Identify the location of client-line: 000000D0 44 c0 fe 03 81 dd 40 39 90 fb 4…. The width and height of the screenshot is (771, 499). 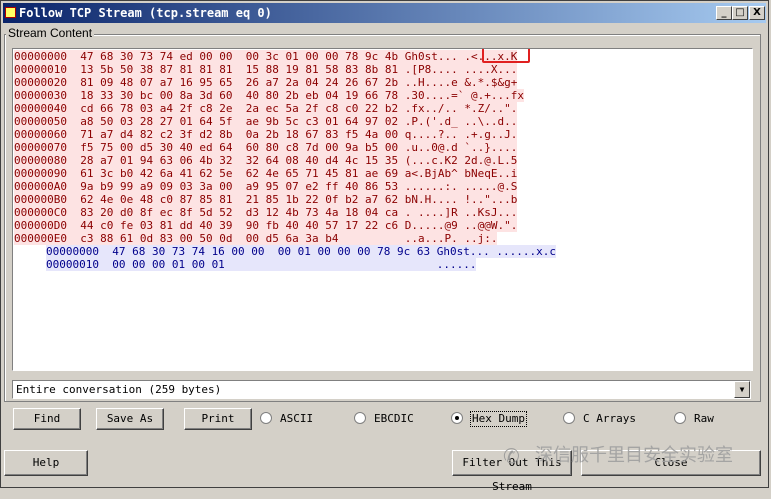
(266, 225).